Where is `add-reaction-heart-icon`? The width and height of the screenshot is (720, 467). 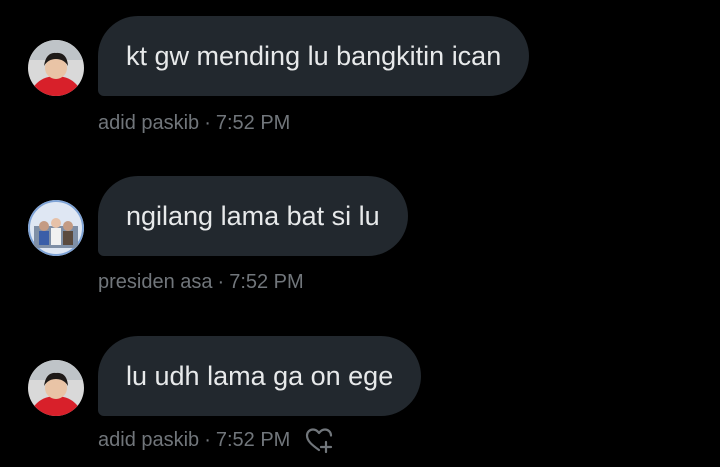
add-reaction-heart-icon is located at coordinates (319, 440).